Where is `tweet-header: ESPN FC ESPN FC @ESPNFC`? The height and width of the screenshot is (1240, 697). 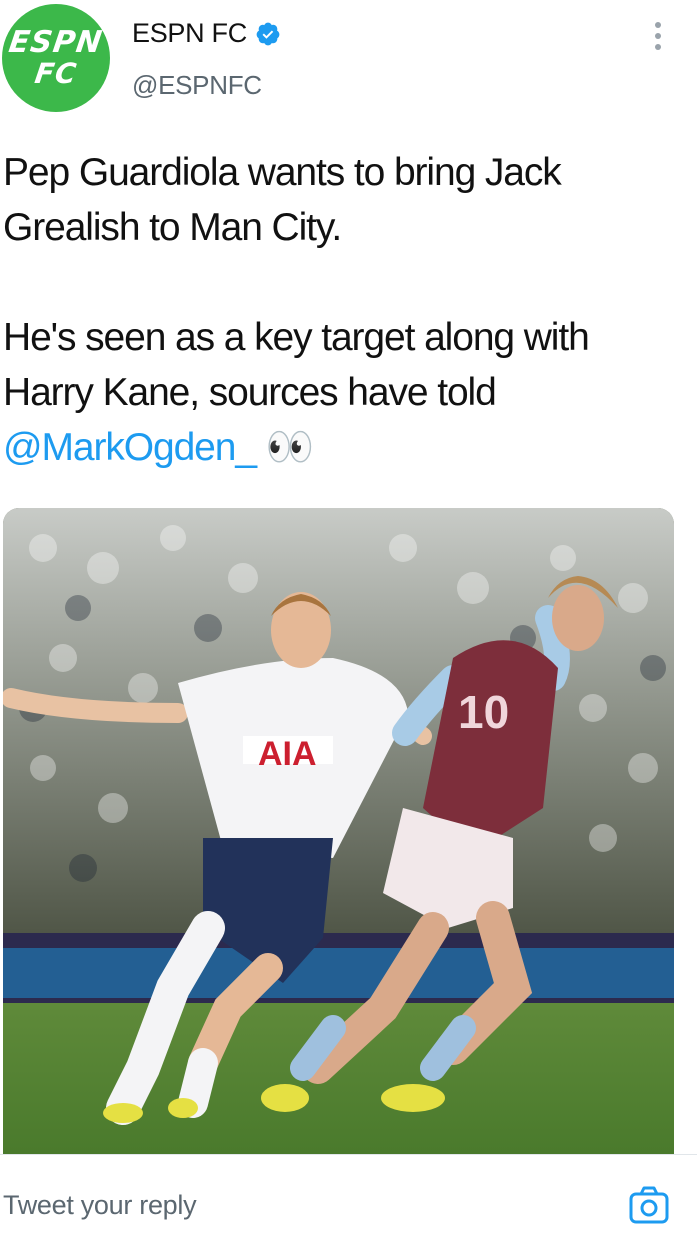 tweet-header: ESPN FC ESPN FC @ESPNFC is located at coordinates (348, 60).